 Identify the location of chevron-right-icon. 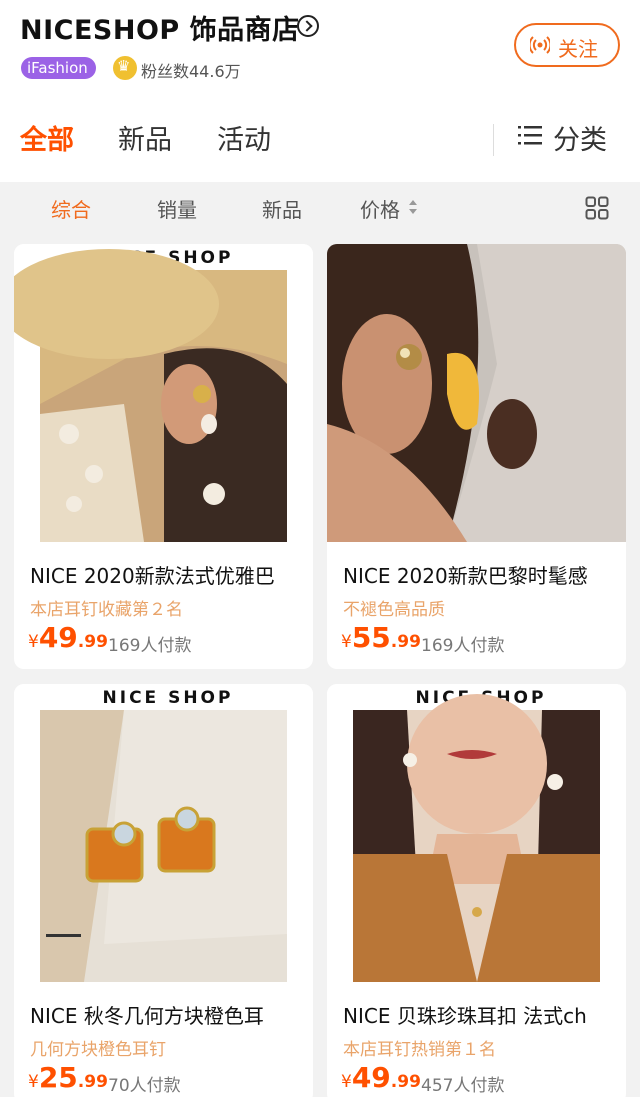
(308, 26).